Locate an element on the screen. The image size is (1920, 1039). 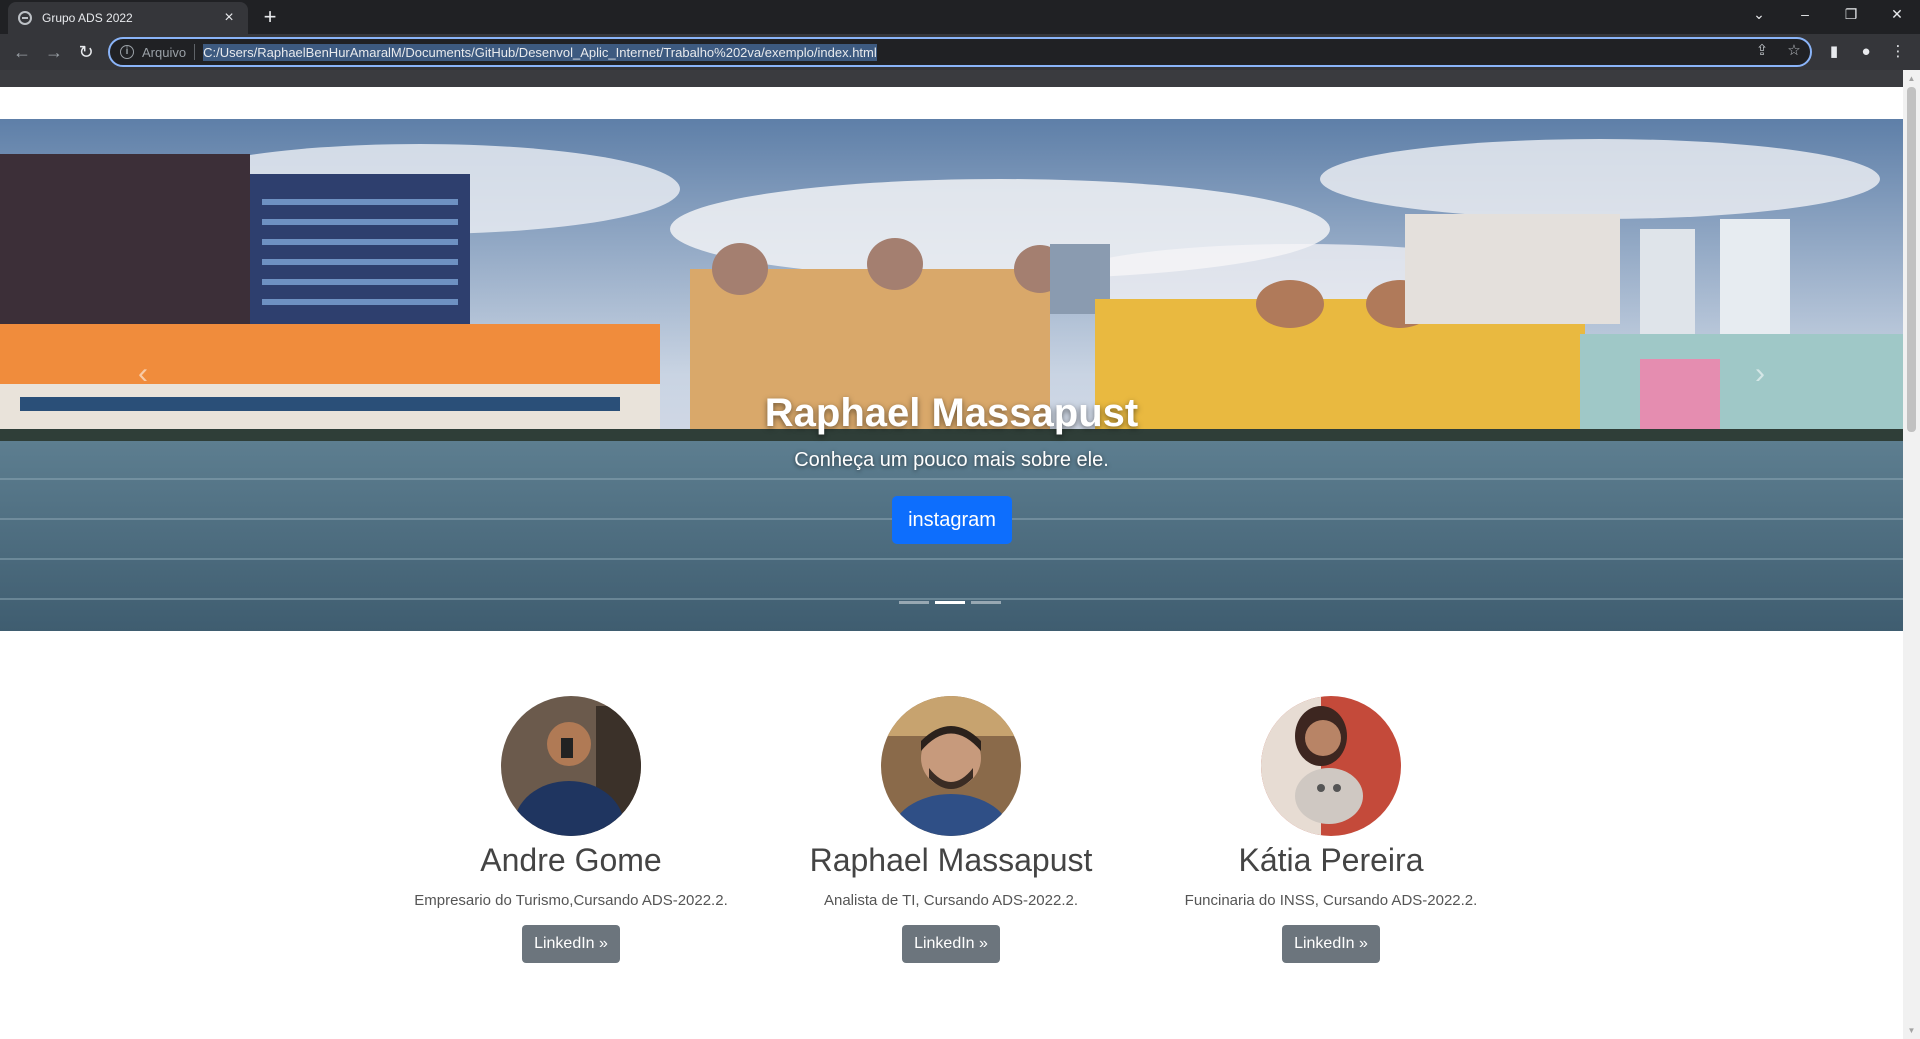
tab-title: Grupo ADS 2022 is located at coordinates (87, 18).